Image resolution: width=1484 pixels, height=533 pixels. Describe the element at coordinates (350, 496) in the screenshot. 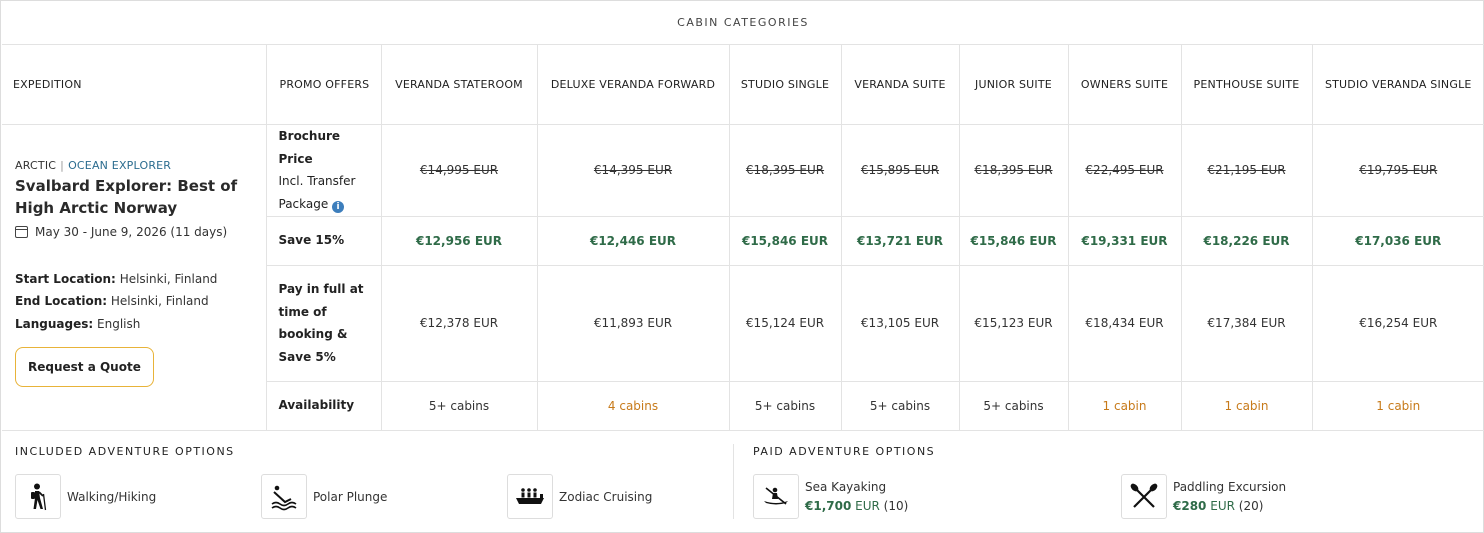

I see `adventure-label: Polar Plunge` at that location.